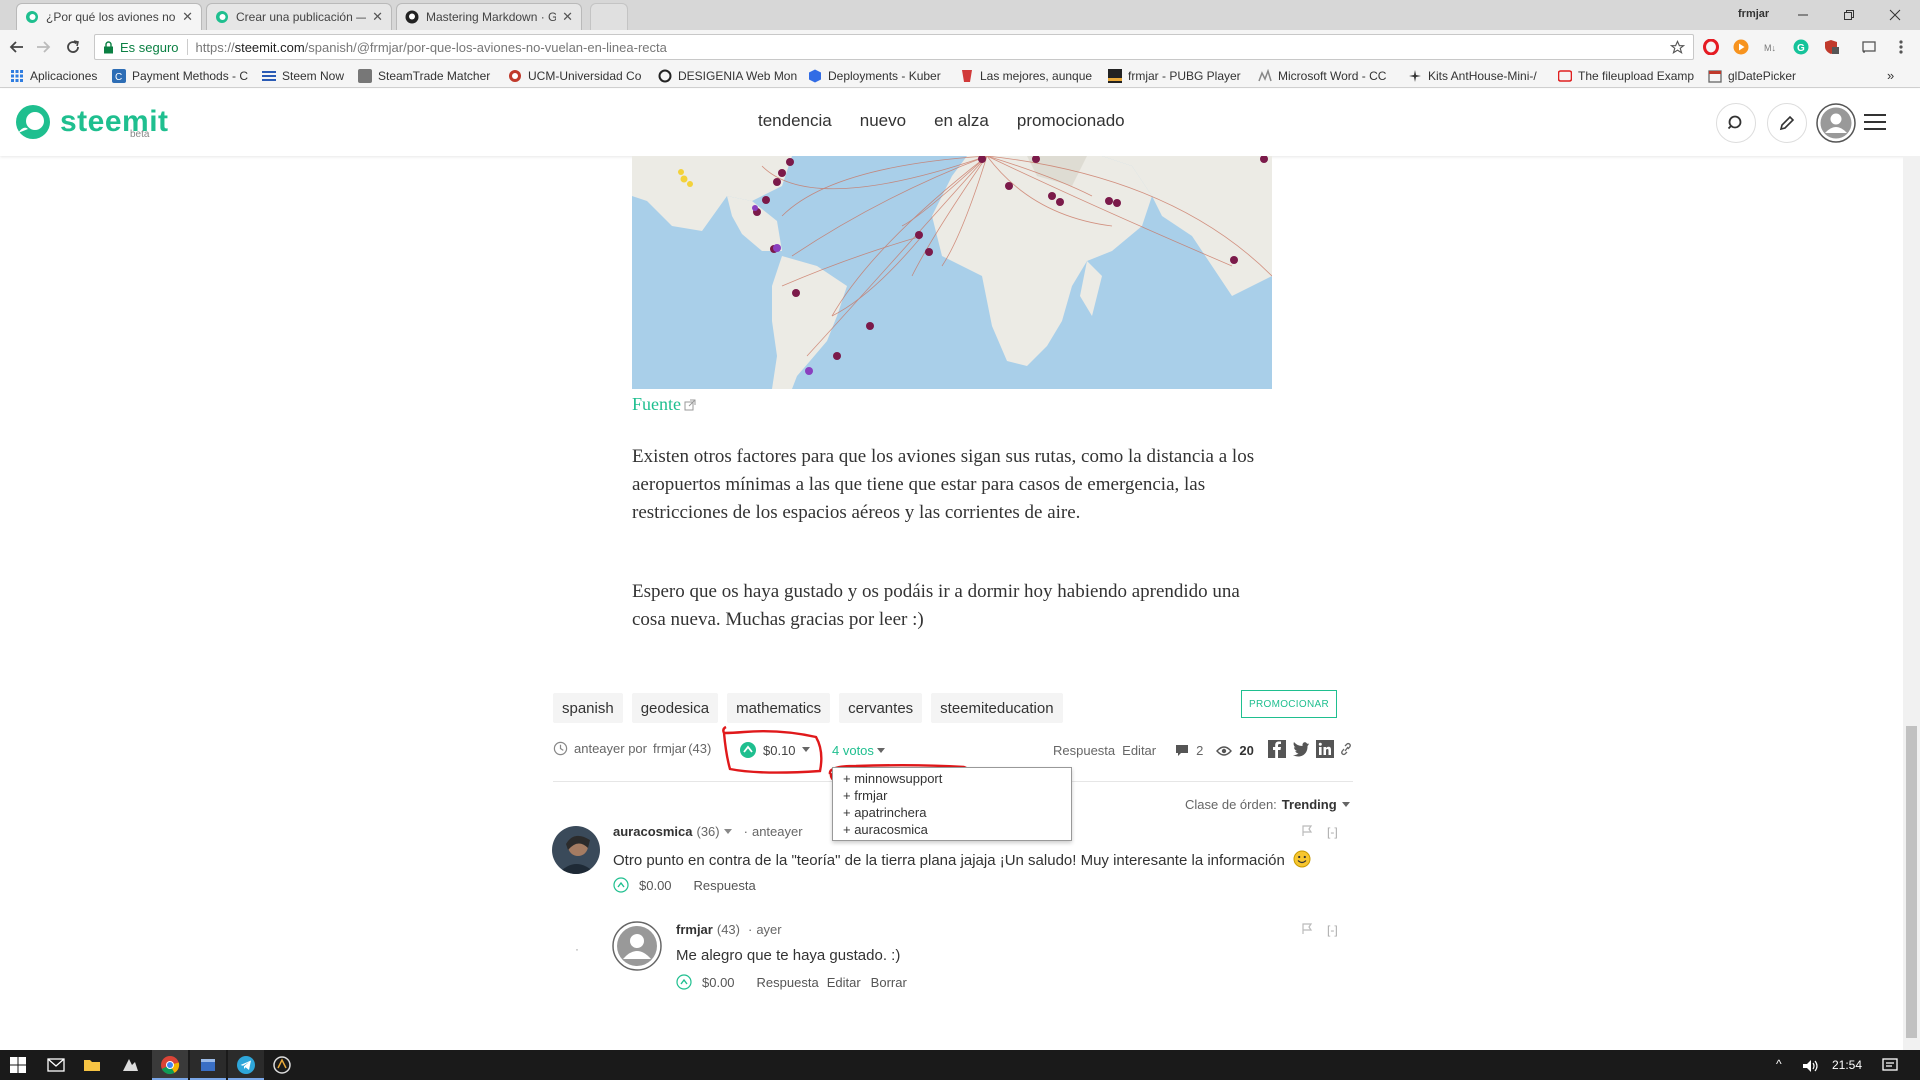  Describe the element at coordinates (694, 929) in the screenshot. I see `comment-author: frmjar` at that location.